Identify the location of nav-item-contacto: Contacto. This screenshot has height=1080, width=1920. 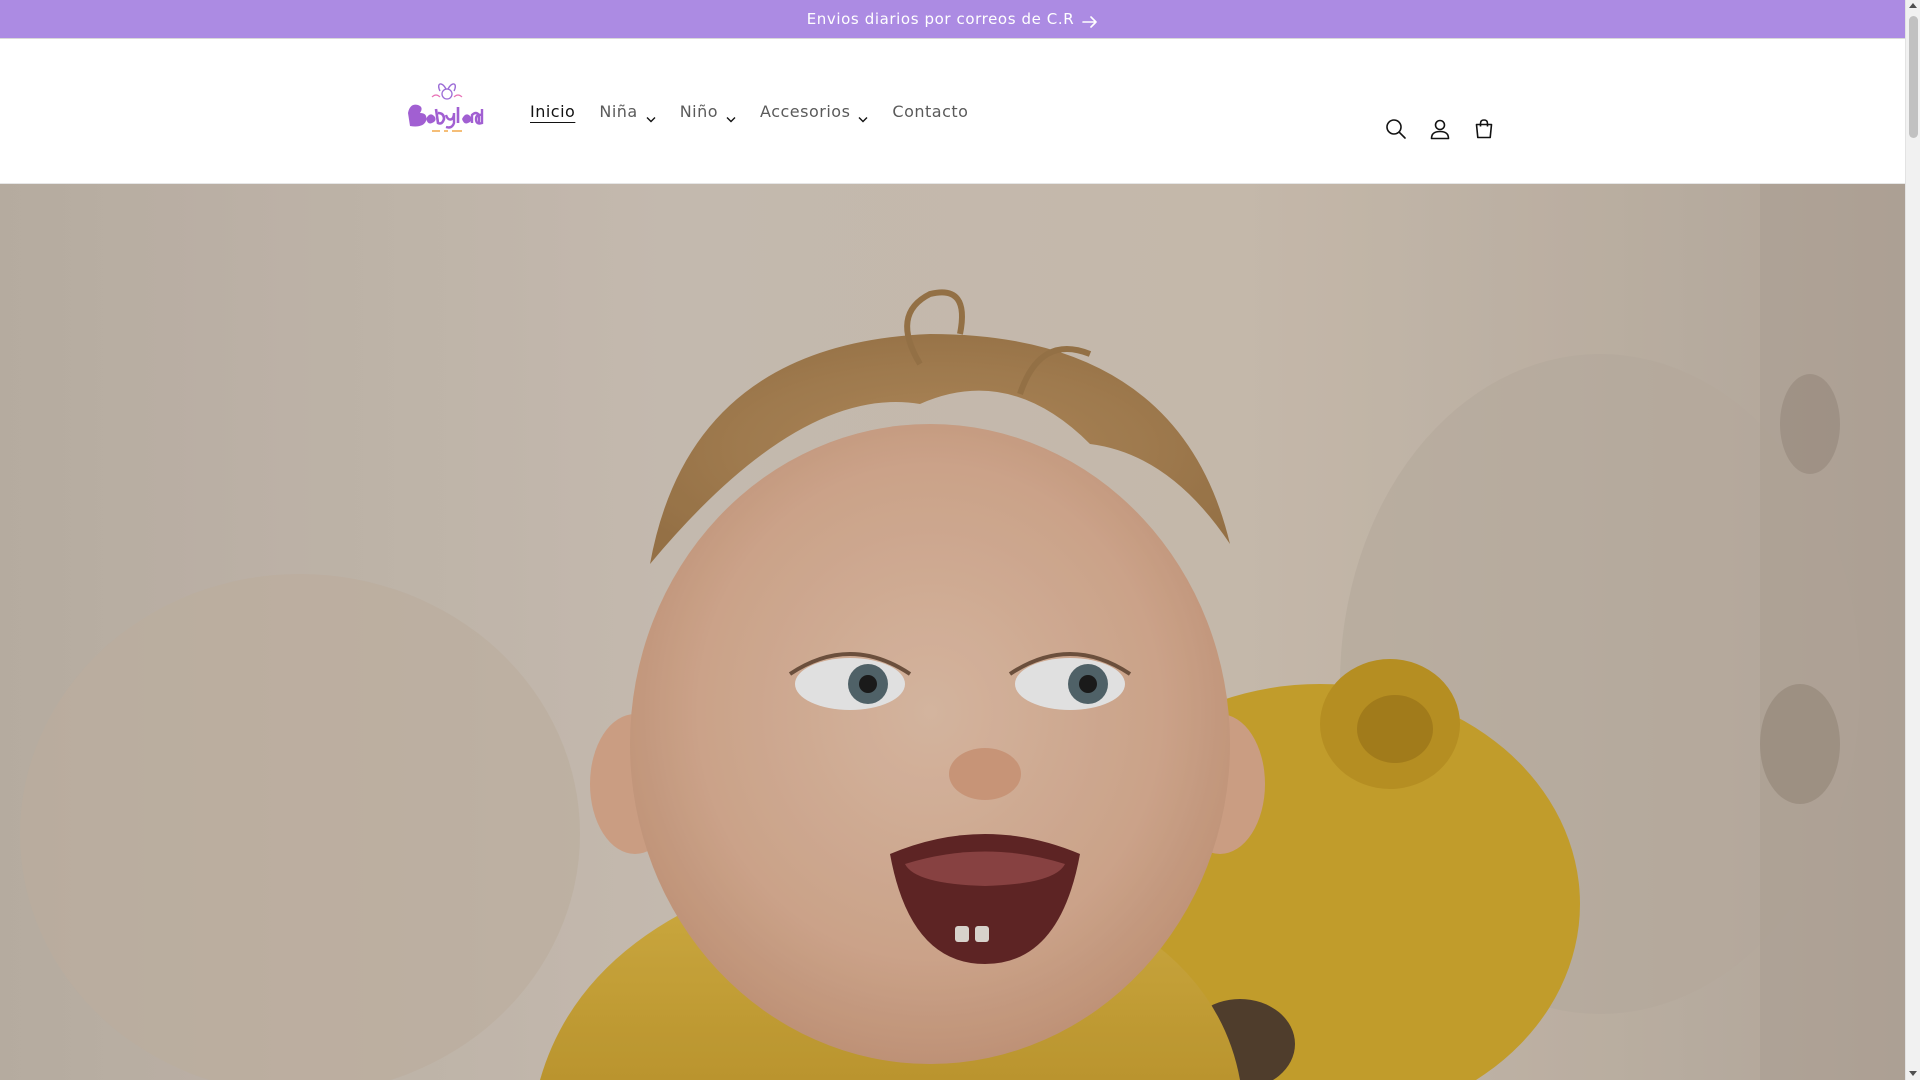
(930, 111).